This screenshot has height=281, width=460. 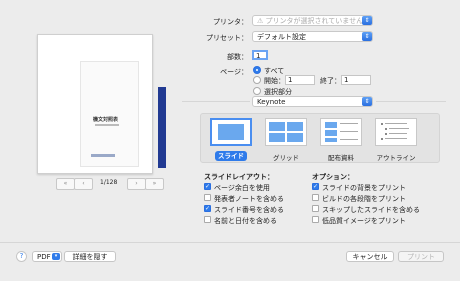 I want to click on printer-popup: ⚠ プリンタが選択されていません ⇕, so click(x=312, y=20).